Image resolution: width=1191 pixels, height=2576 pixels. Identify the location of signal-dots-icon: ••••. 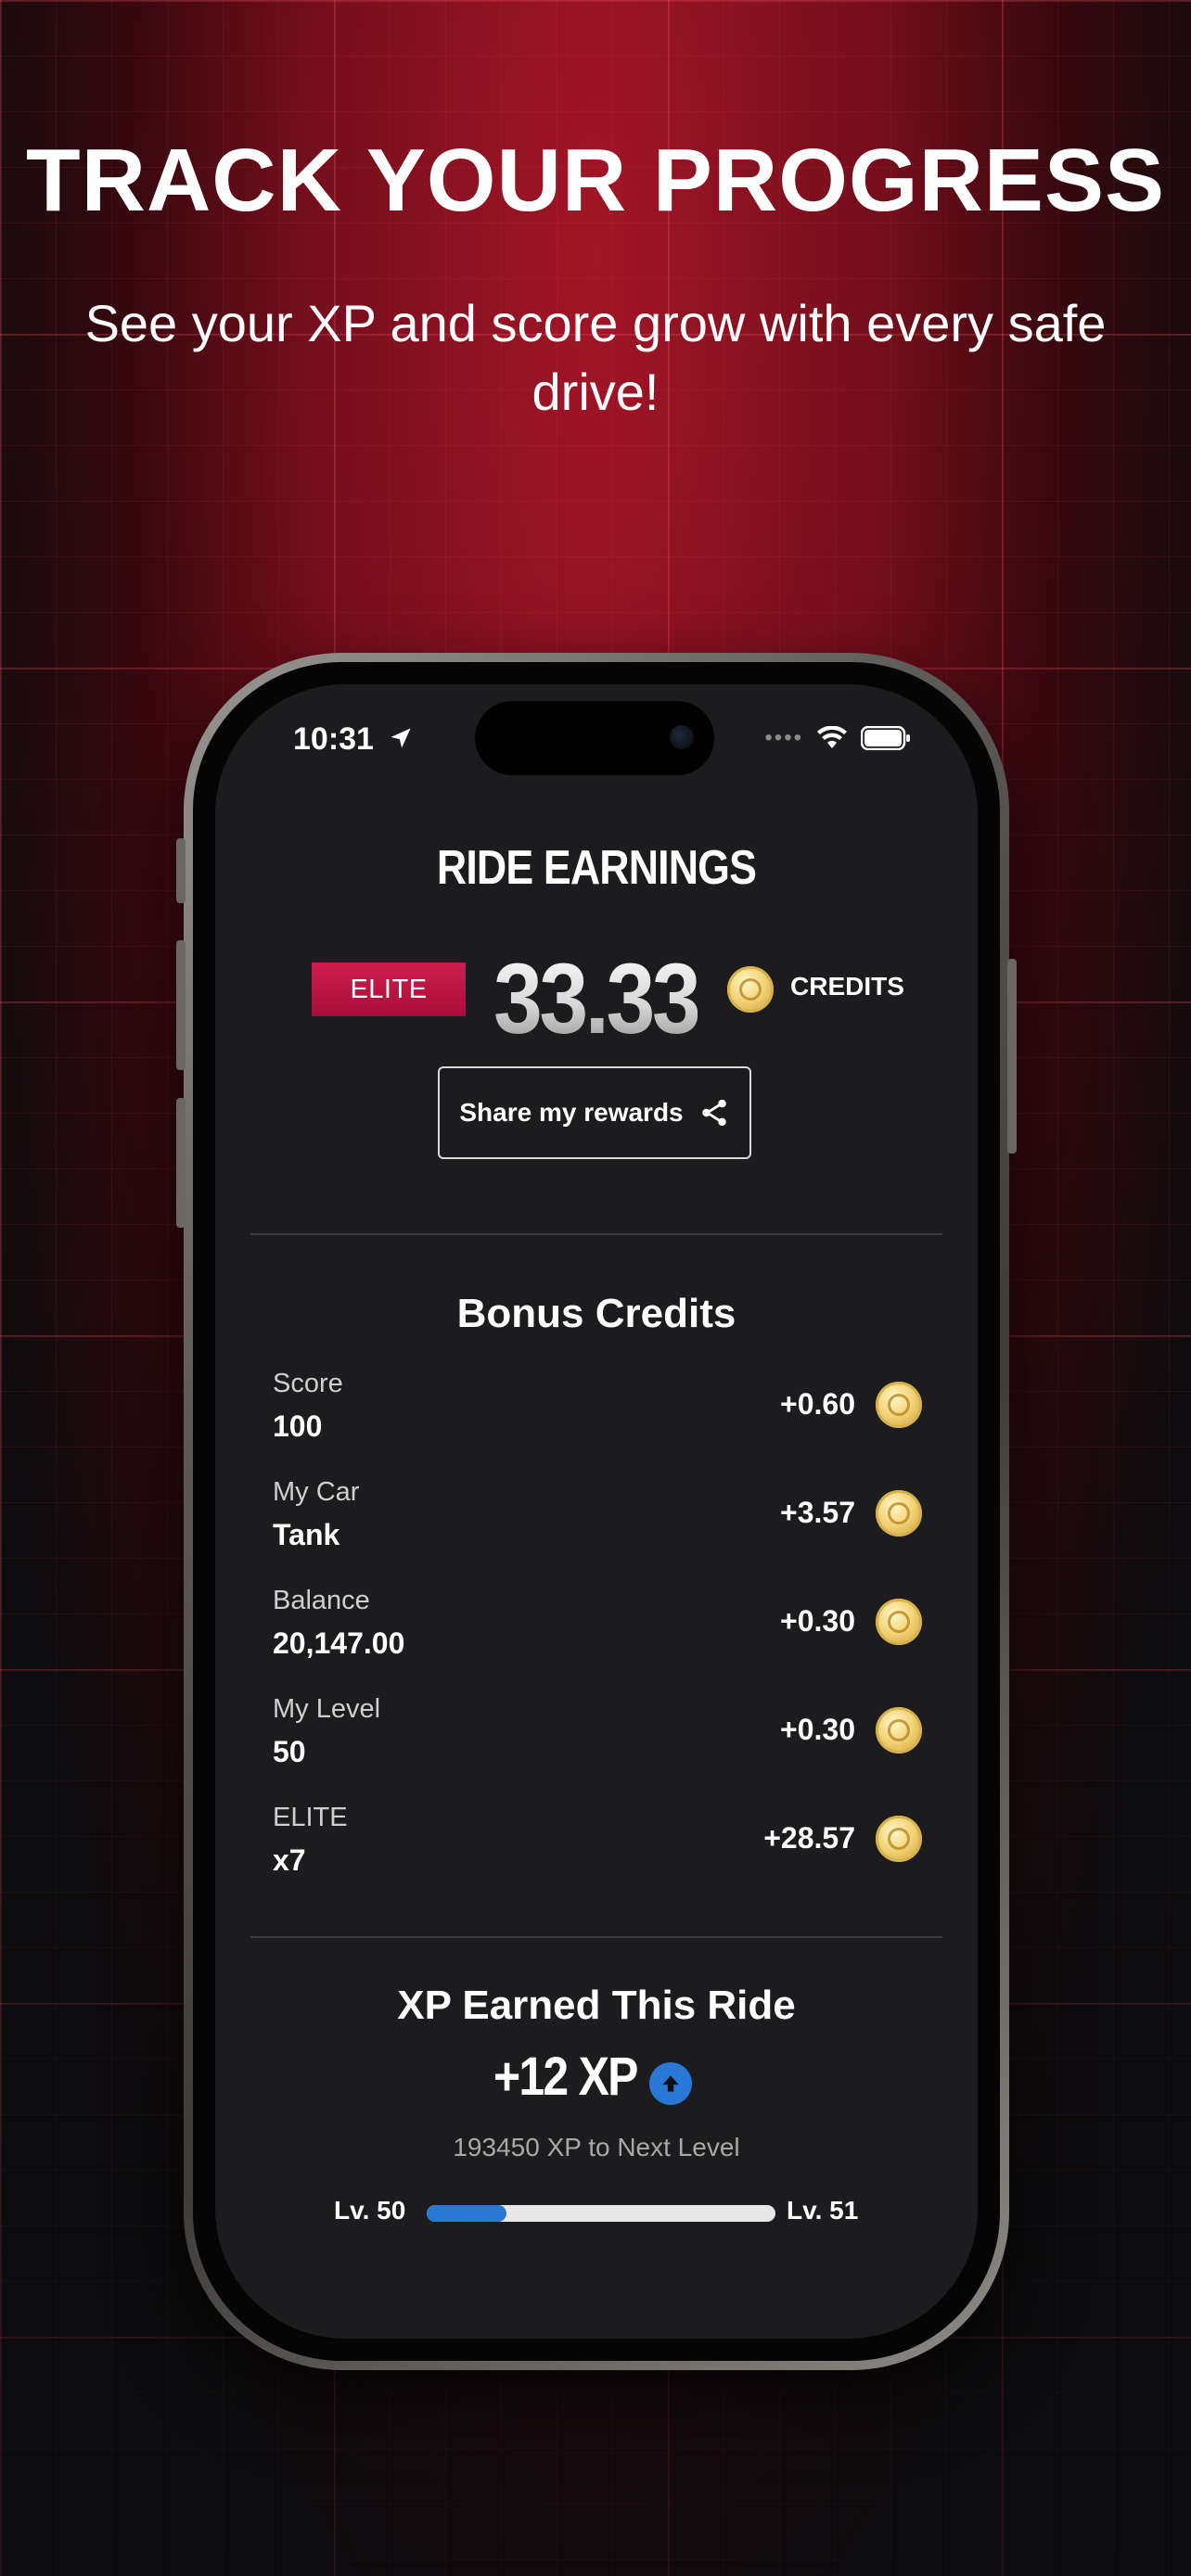
(783, 737).